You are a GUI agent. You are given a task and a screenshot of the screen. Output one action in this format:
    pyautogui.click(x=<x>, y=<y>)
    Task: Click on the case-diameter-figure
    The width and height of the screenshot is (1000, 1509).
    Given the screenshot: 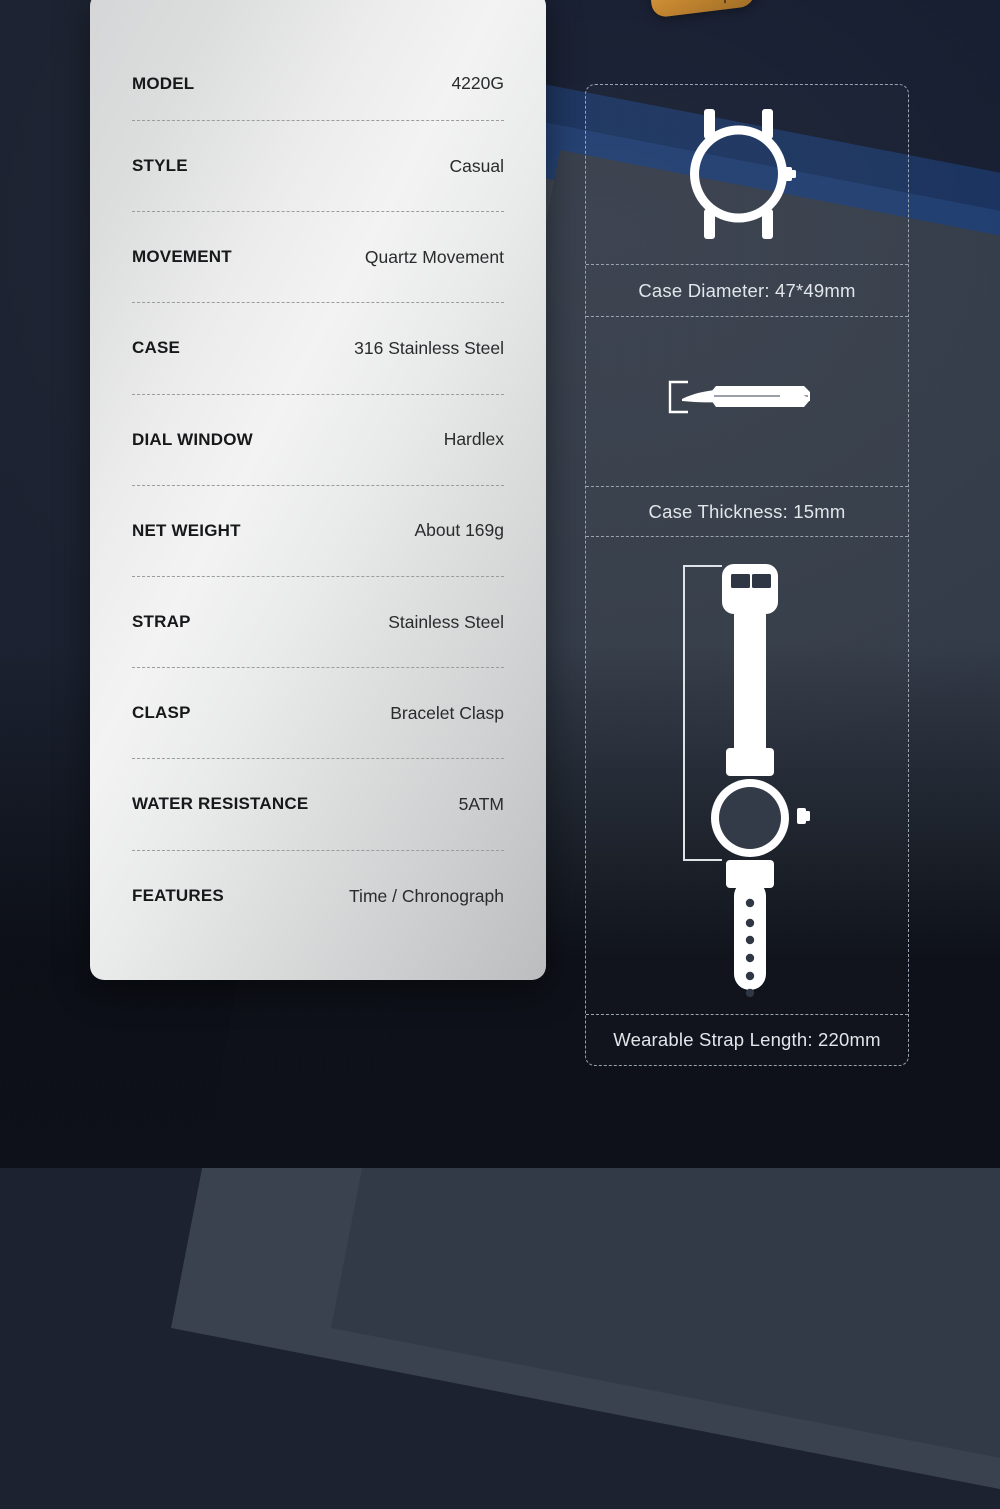 What is the action you would take?
    pyautogui.click(x=747, y=175)
    